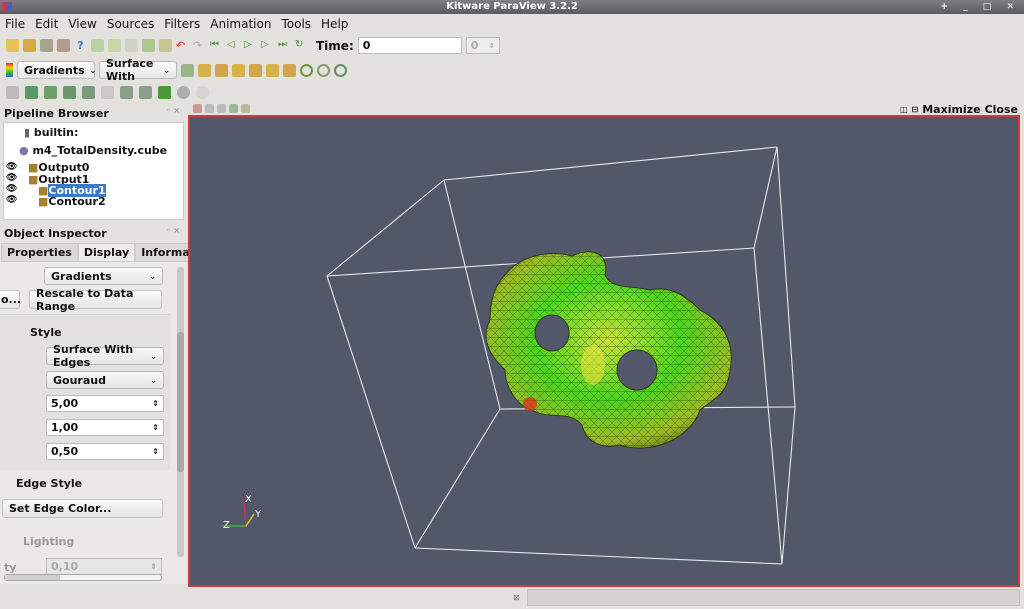  Describe the element at coordinates (114, 45) in the screenshot. I see `select-icon` at that location.